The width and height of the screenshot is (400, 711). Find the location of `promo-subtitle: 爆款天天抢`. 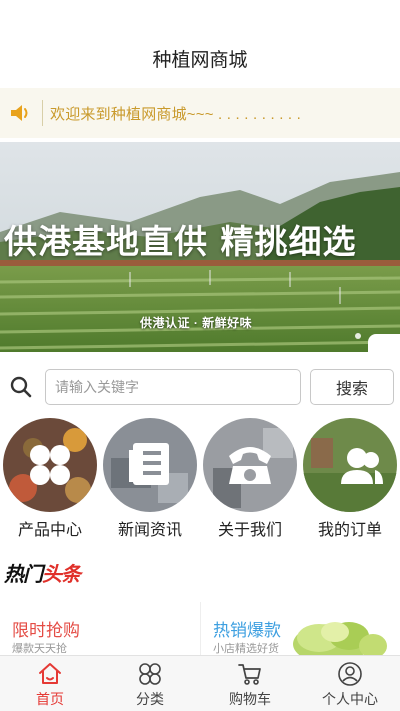

promo-subtitle: 爆款天天抢 is located at coordinates (39, 649).